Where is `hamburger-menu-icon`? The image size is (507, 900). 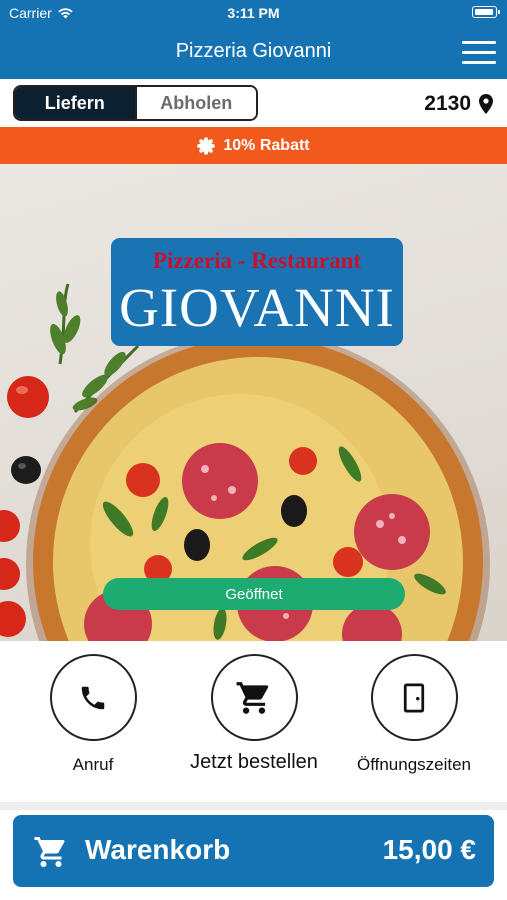
hamburger-menu-icon is located at coordinates (479, 53).